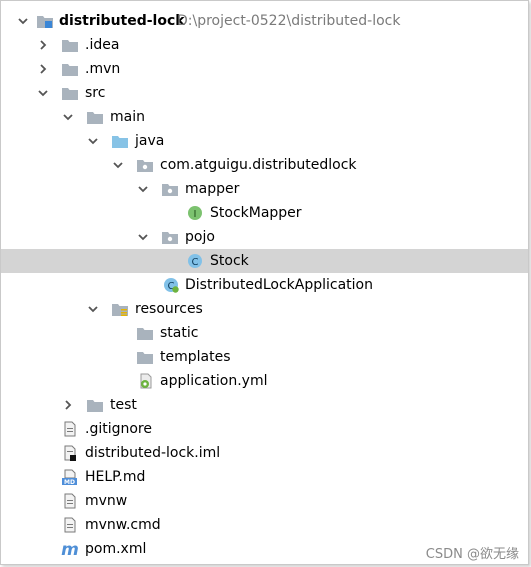  I want to click on tree-row-application-class: C DistributedLockApplication, so click(264, 285).